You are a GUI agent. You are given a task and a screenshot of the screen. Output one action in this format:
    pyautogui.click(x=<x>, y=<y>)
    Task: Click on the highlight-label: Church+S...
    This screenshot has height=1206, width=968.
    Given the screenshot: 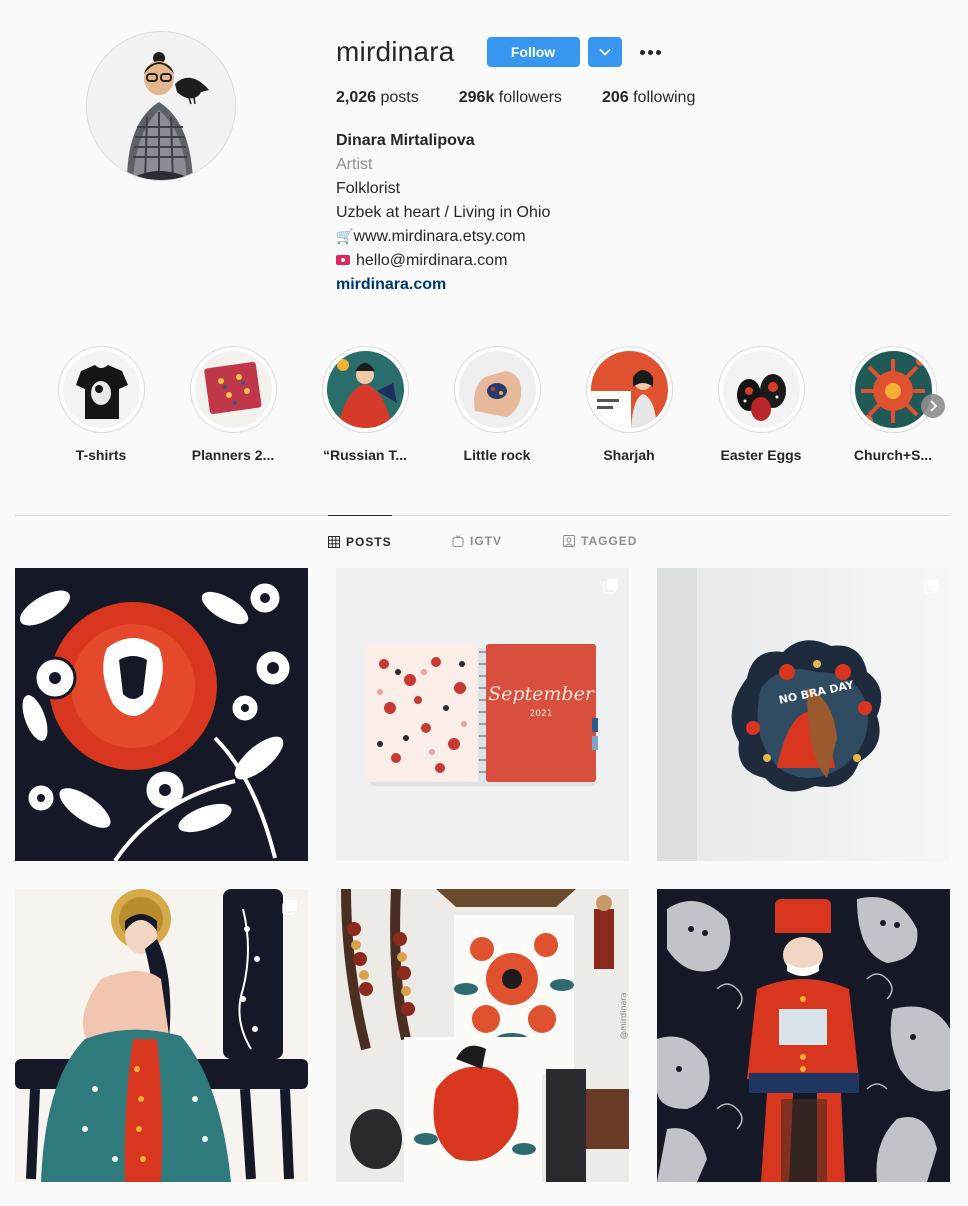 What is the action you would take?
    pyautogui.click(x=893, y=455)
    